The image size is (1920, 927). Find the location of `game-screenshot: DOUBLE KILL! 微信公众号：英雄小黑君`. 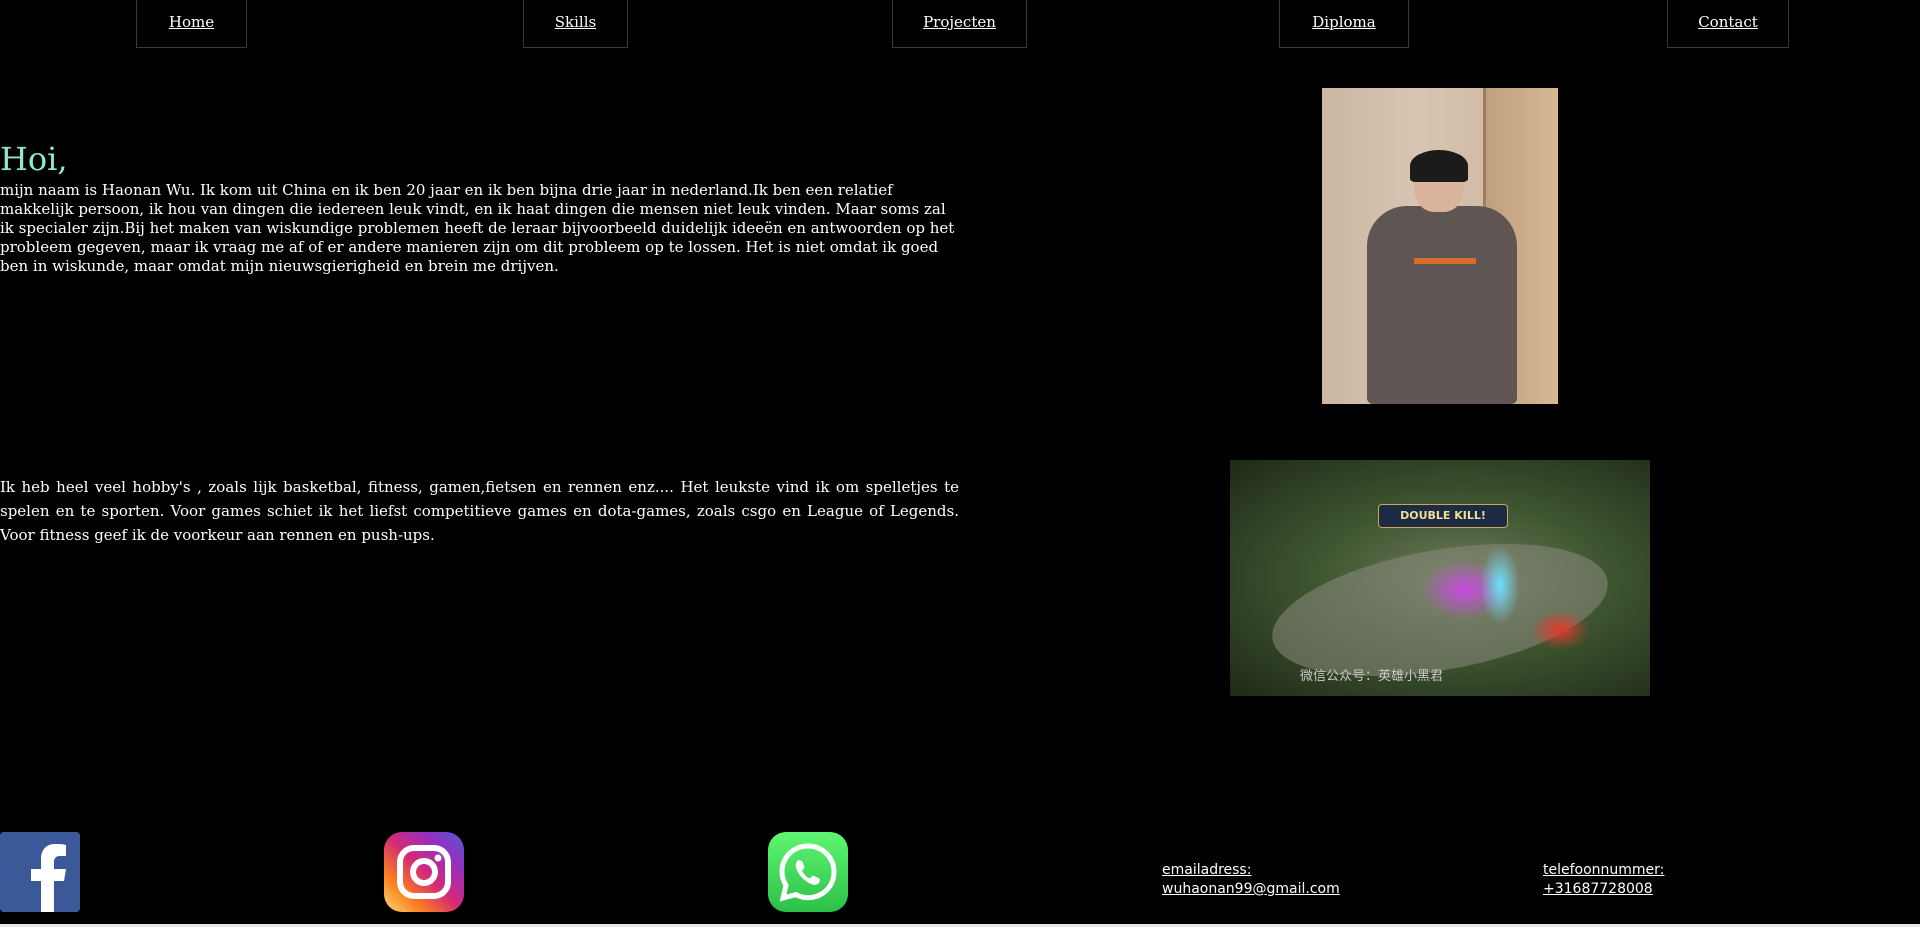

game-screenshot: DOUBLE KILL! 微信公众号：英雄小黑君 is located at coordinates (1440, 578).